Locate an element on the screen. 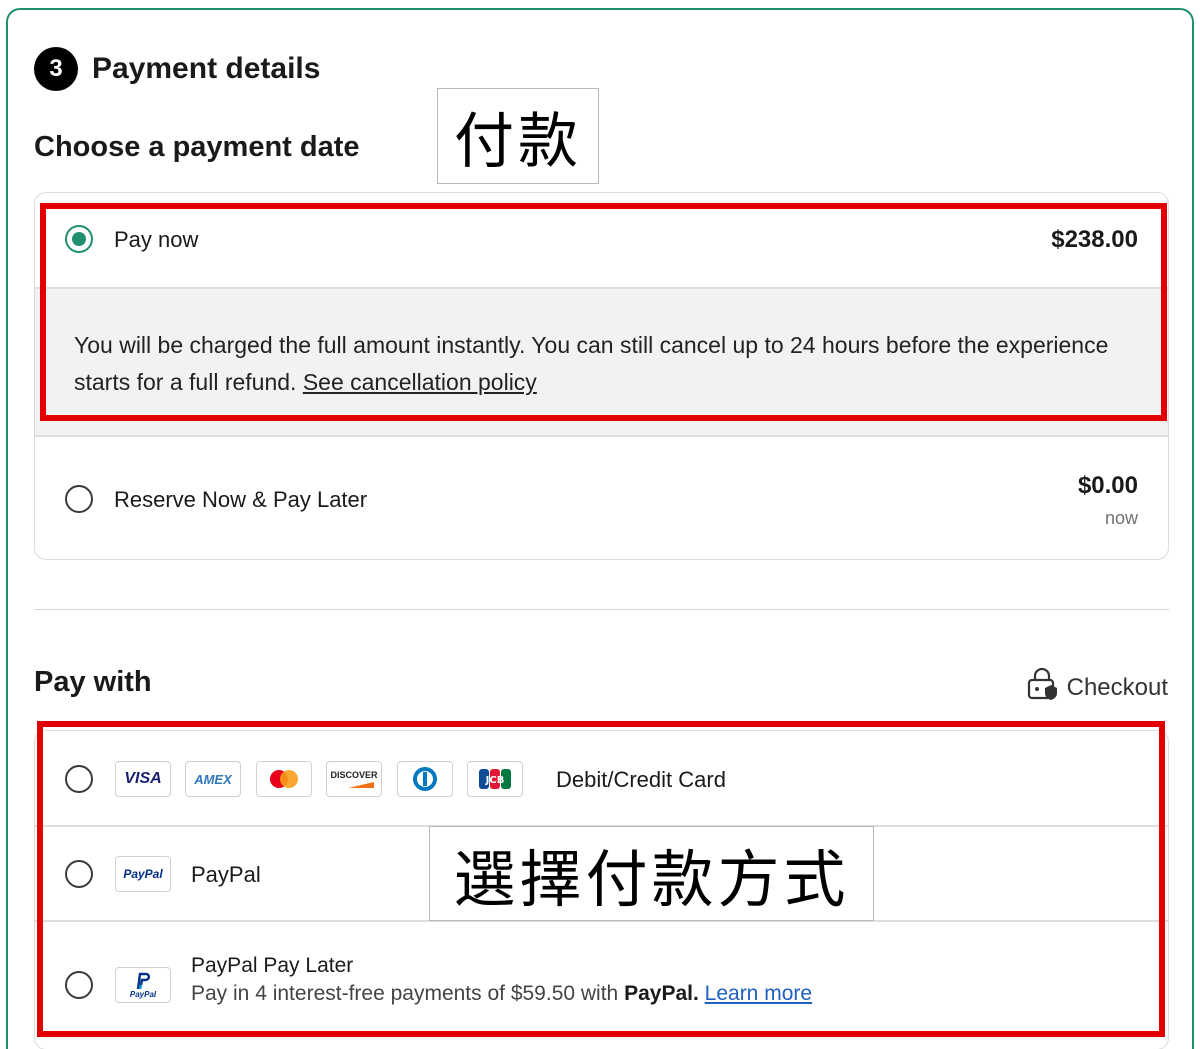  pay-now-option: Pay now $238.00 is located at coordinates (601, 240).